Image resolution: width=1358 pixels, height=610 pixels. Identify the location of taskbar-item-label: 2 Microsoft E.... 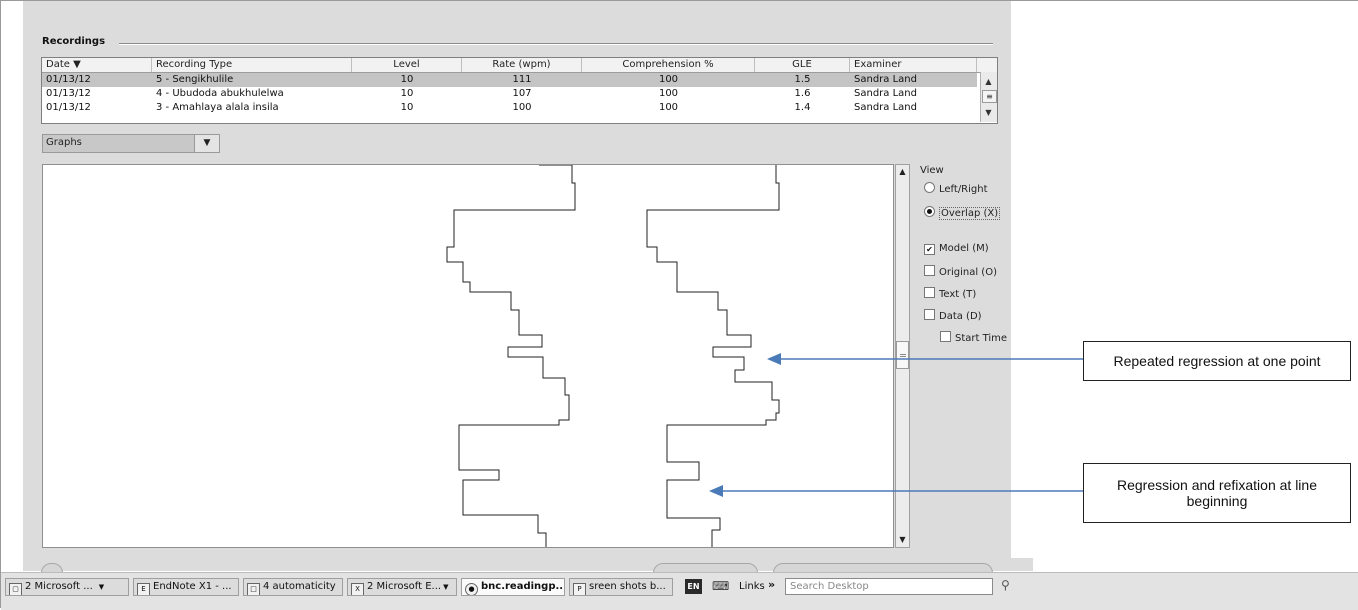
(404, 586).